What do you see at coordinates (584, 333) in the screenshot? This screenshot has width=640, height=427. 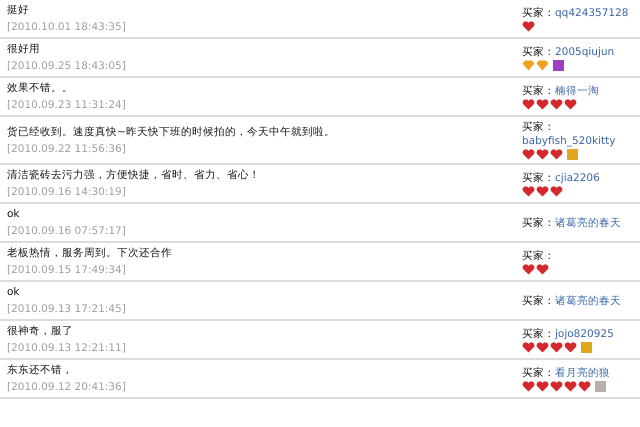 I see `buyer-link: jojo820925` at bounding box center [584, 333].